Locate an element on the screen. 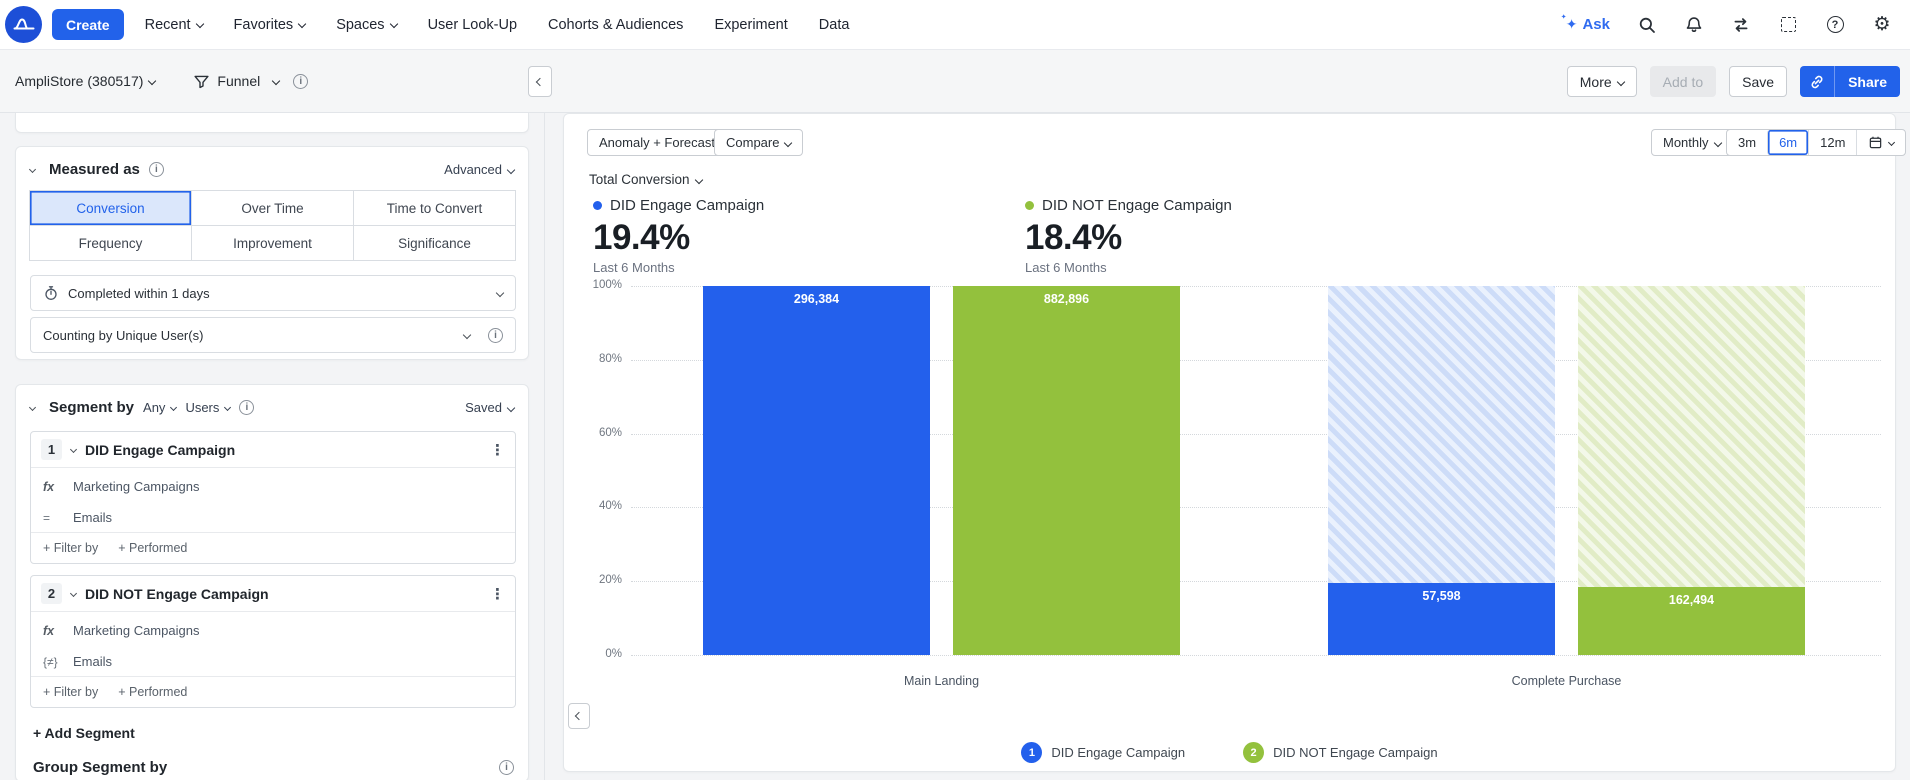  legend-item: 2 DID NOT Engage Campaign is located at coordinates (1340, 752).